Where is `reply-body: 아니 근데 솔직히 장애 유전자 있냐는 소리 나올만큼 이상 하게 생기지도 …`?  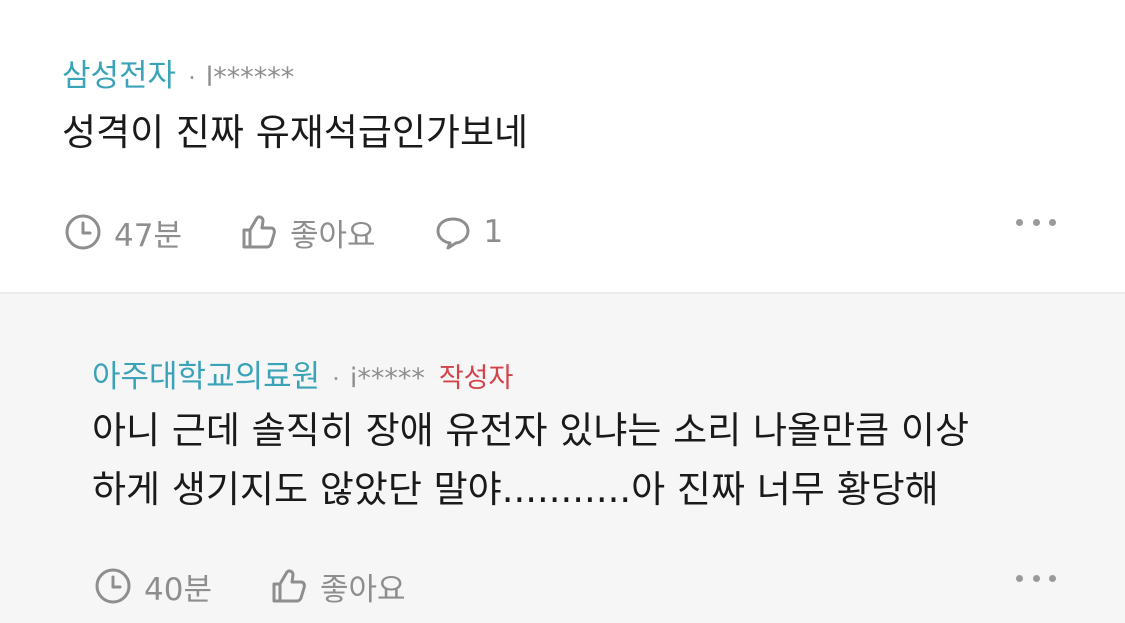
reply-body: 아니 근데 솔직히 장애 유전자 있냐는 소리 나올만큼 이상 하게 생기지도 … is located at coordinates (530, 460).